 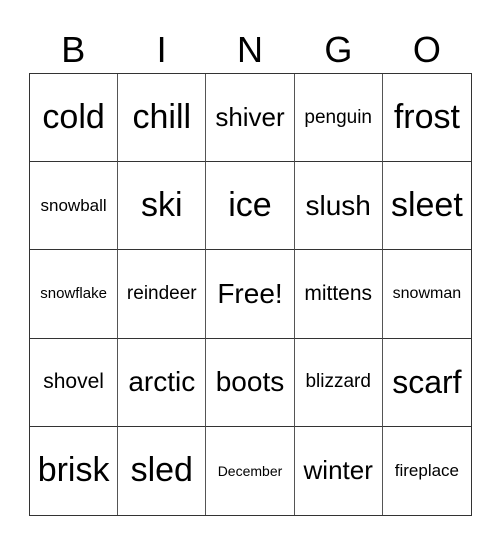 I want to click on bingo-cell: boots, so click(x=250, y=382).